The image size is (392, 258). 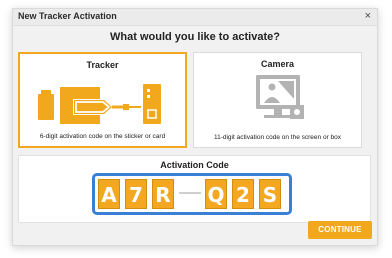 I want to click on activation-question: What would you like to activate?, so click(x=195, y=37).